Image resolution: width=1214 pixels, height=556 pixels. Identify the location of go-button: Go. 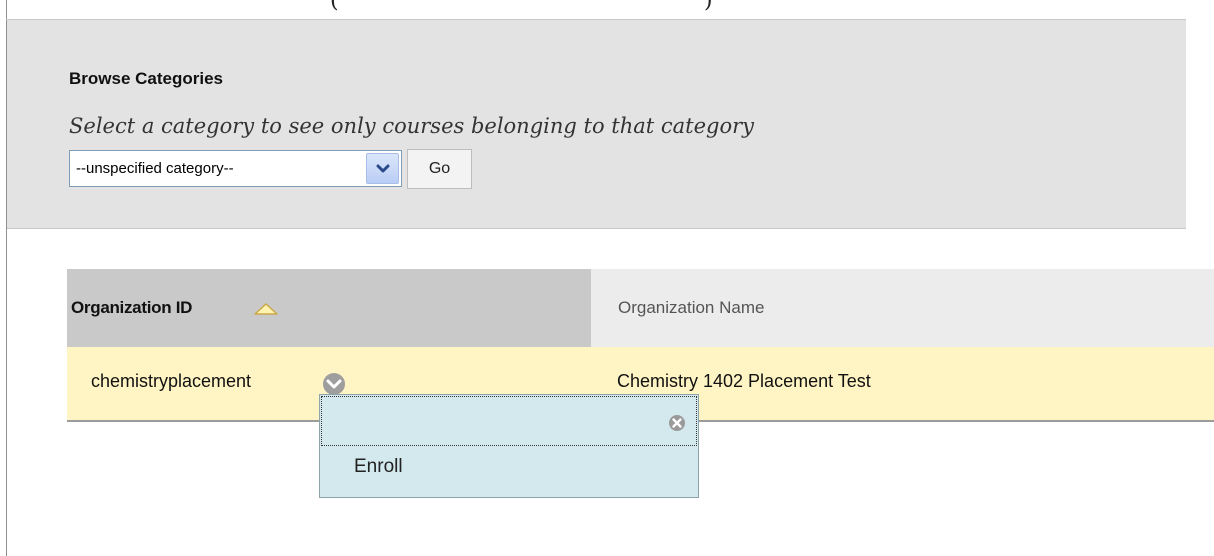
(439, 169).